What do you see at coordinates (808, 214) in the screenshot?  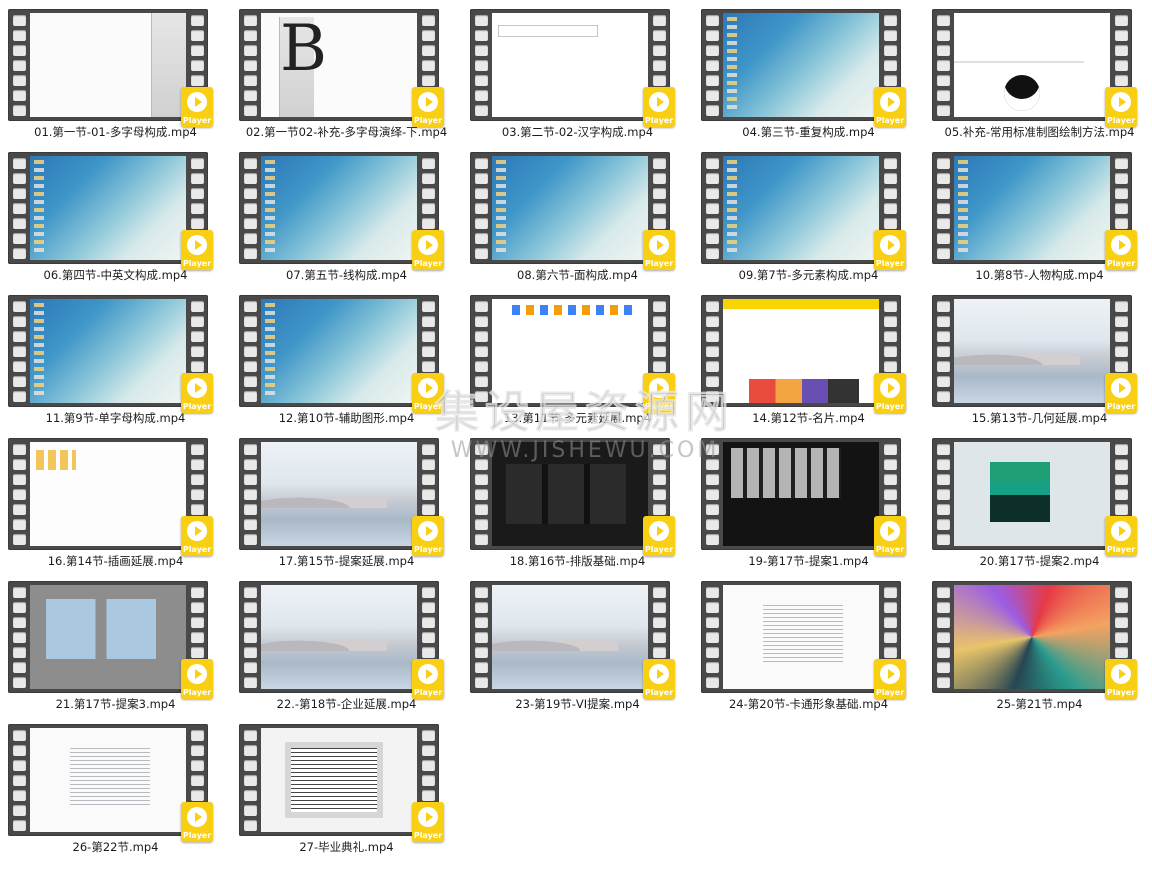 I see `video-file-item: Player 09.第7节-多元素构成.mp4` at bounding box center [808, 214].